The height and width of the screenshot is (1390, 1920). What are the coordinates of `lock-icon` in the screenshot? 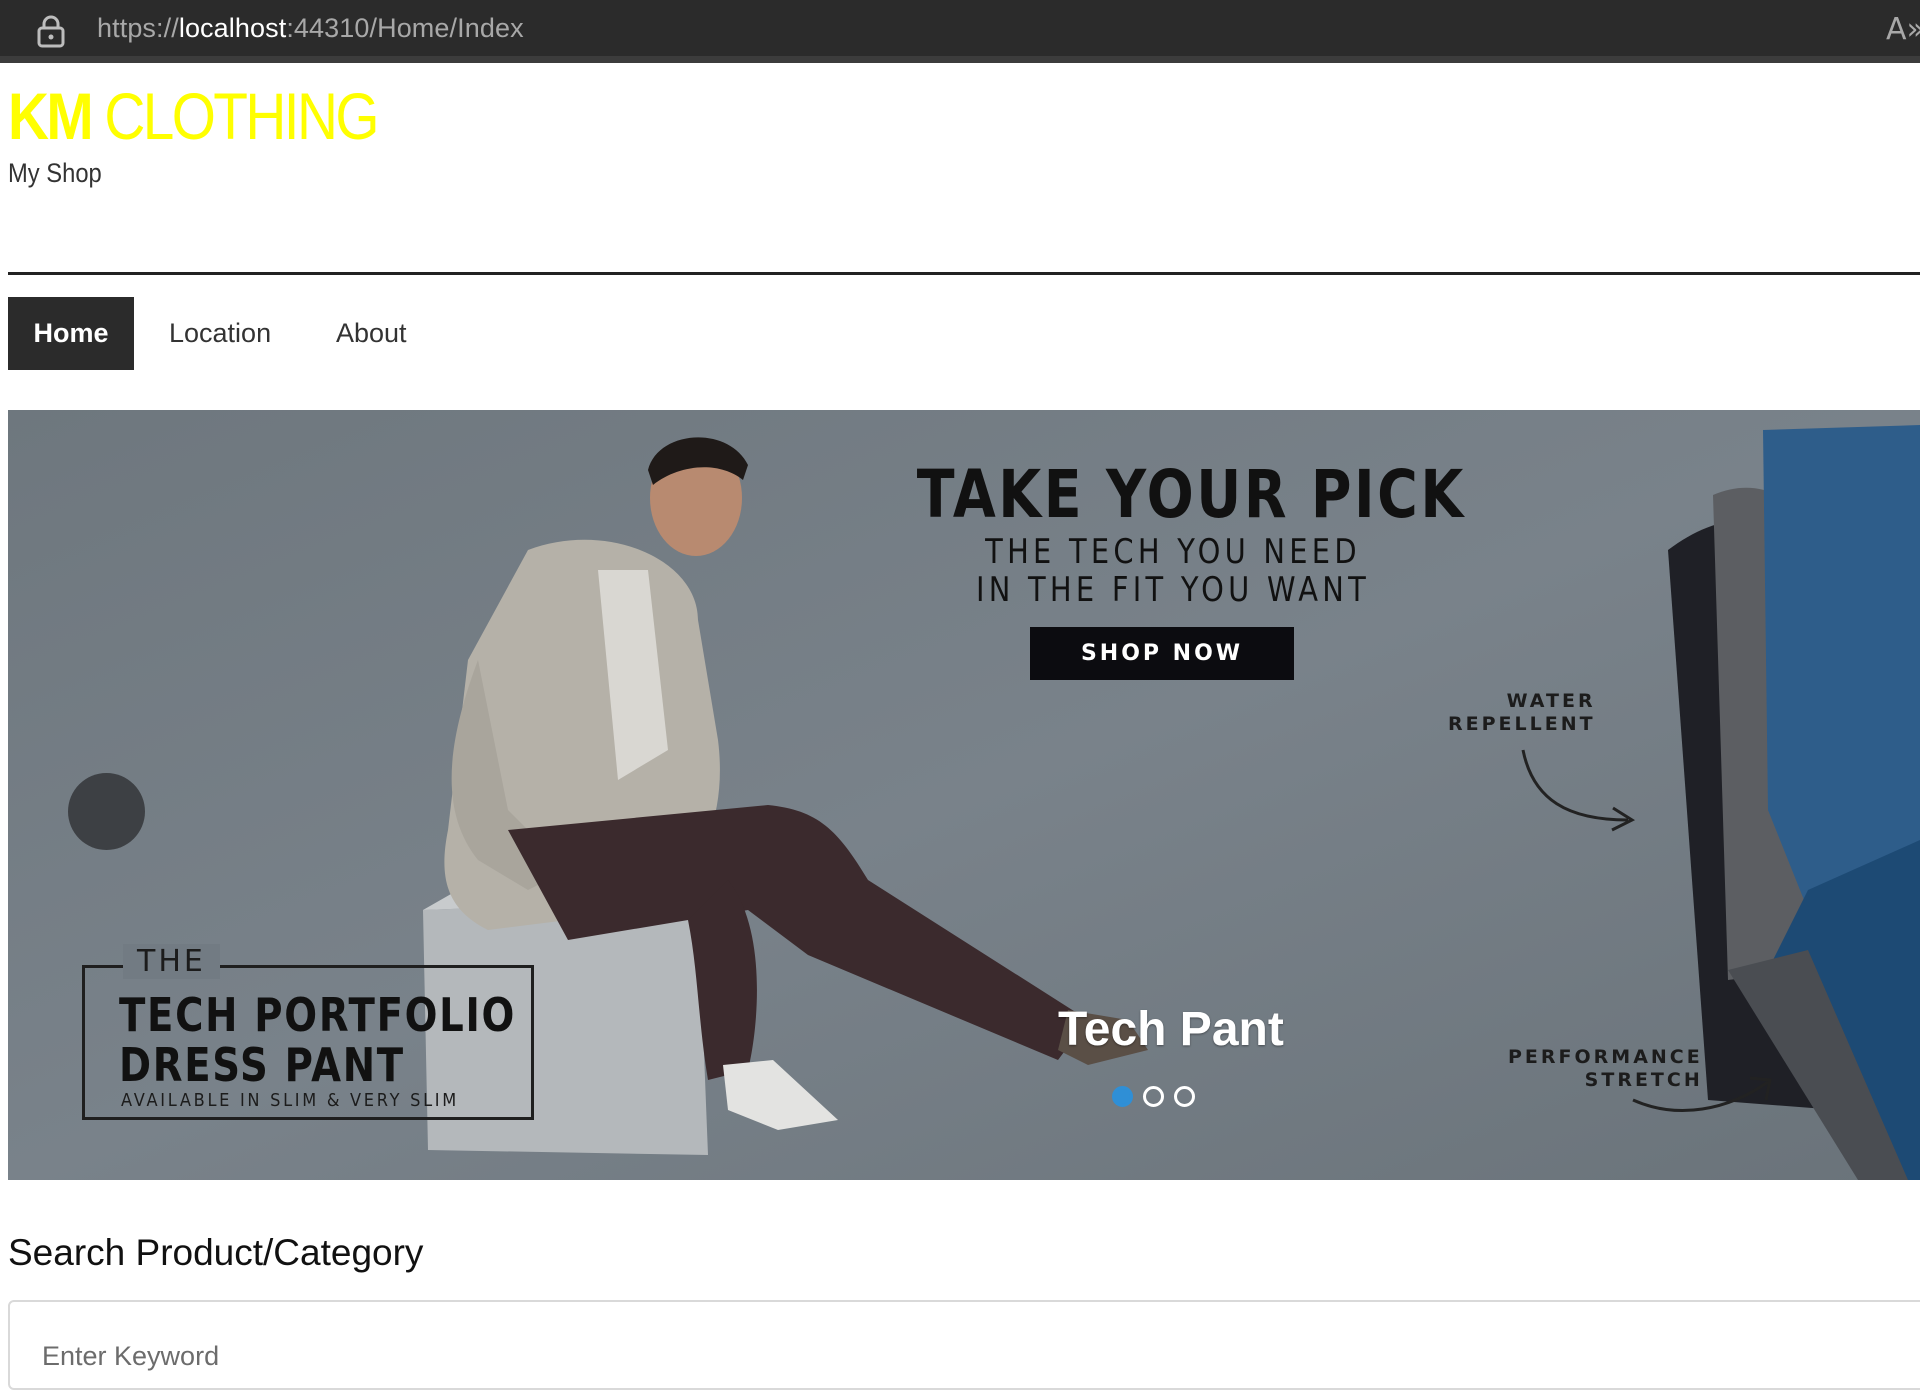 It's located at (51, 31).